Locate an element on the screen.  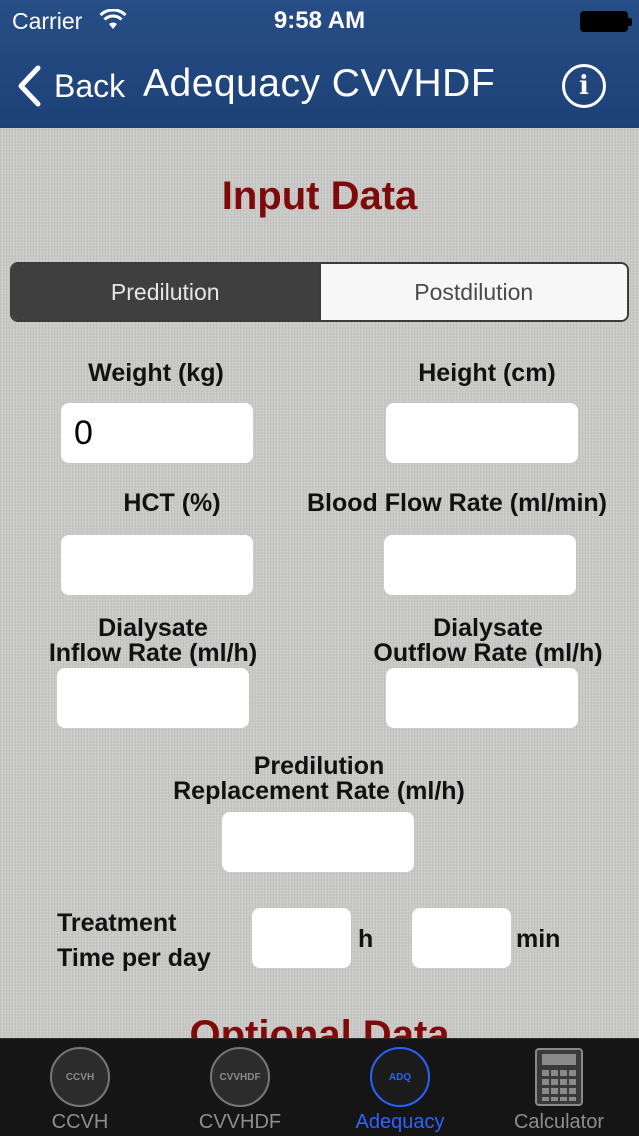
treatment-time-label-line2: Time per day is located at coordinates (134, 958).